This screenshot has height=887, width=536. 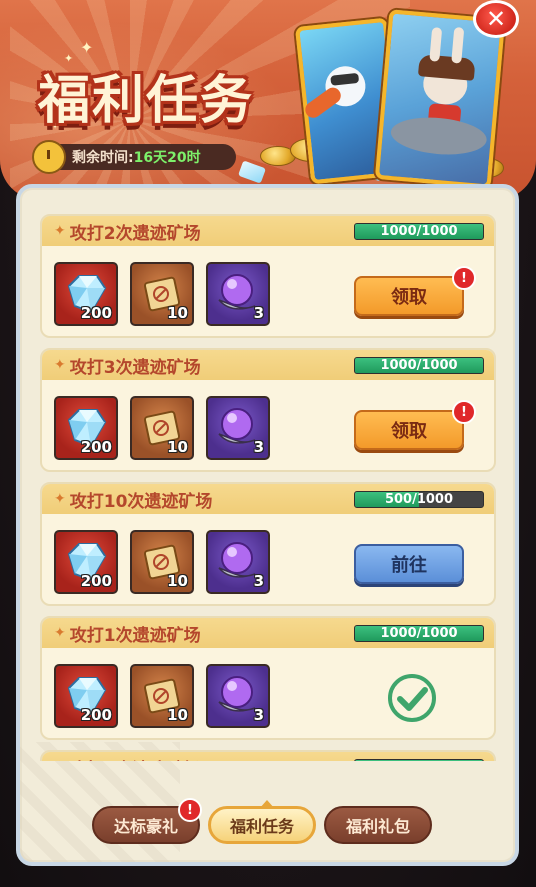 What do you see at coordinates (146, 100) in the screenshot?
I see `page-title: 福利任务` at bounding box center [146, 100].